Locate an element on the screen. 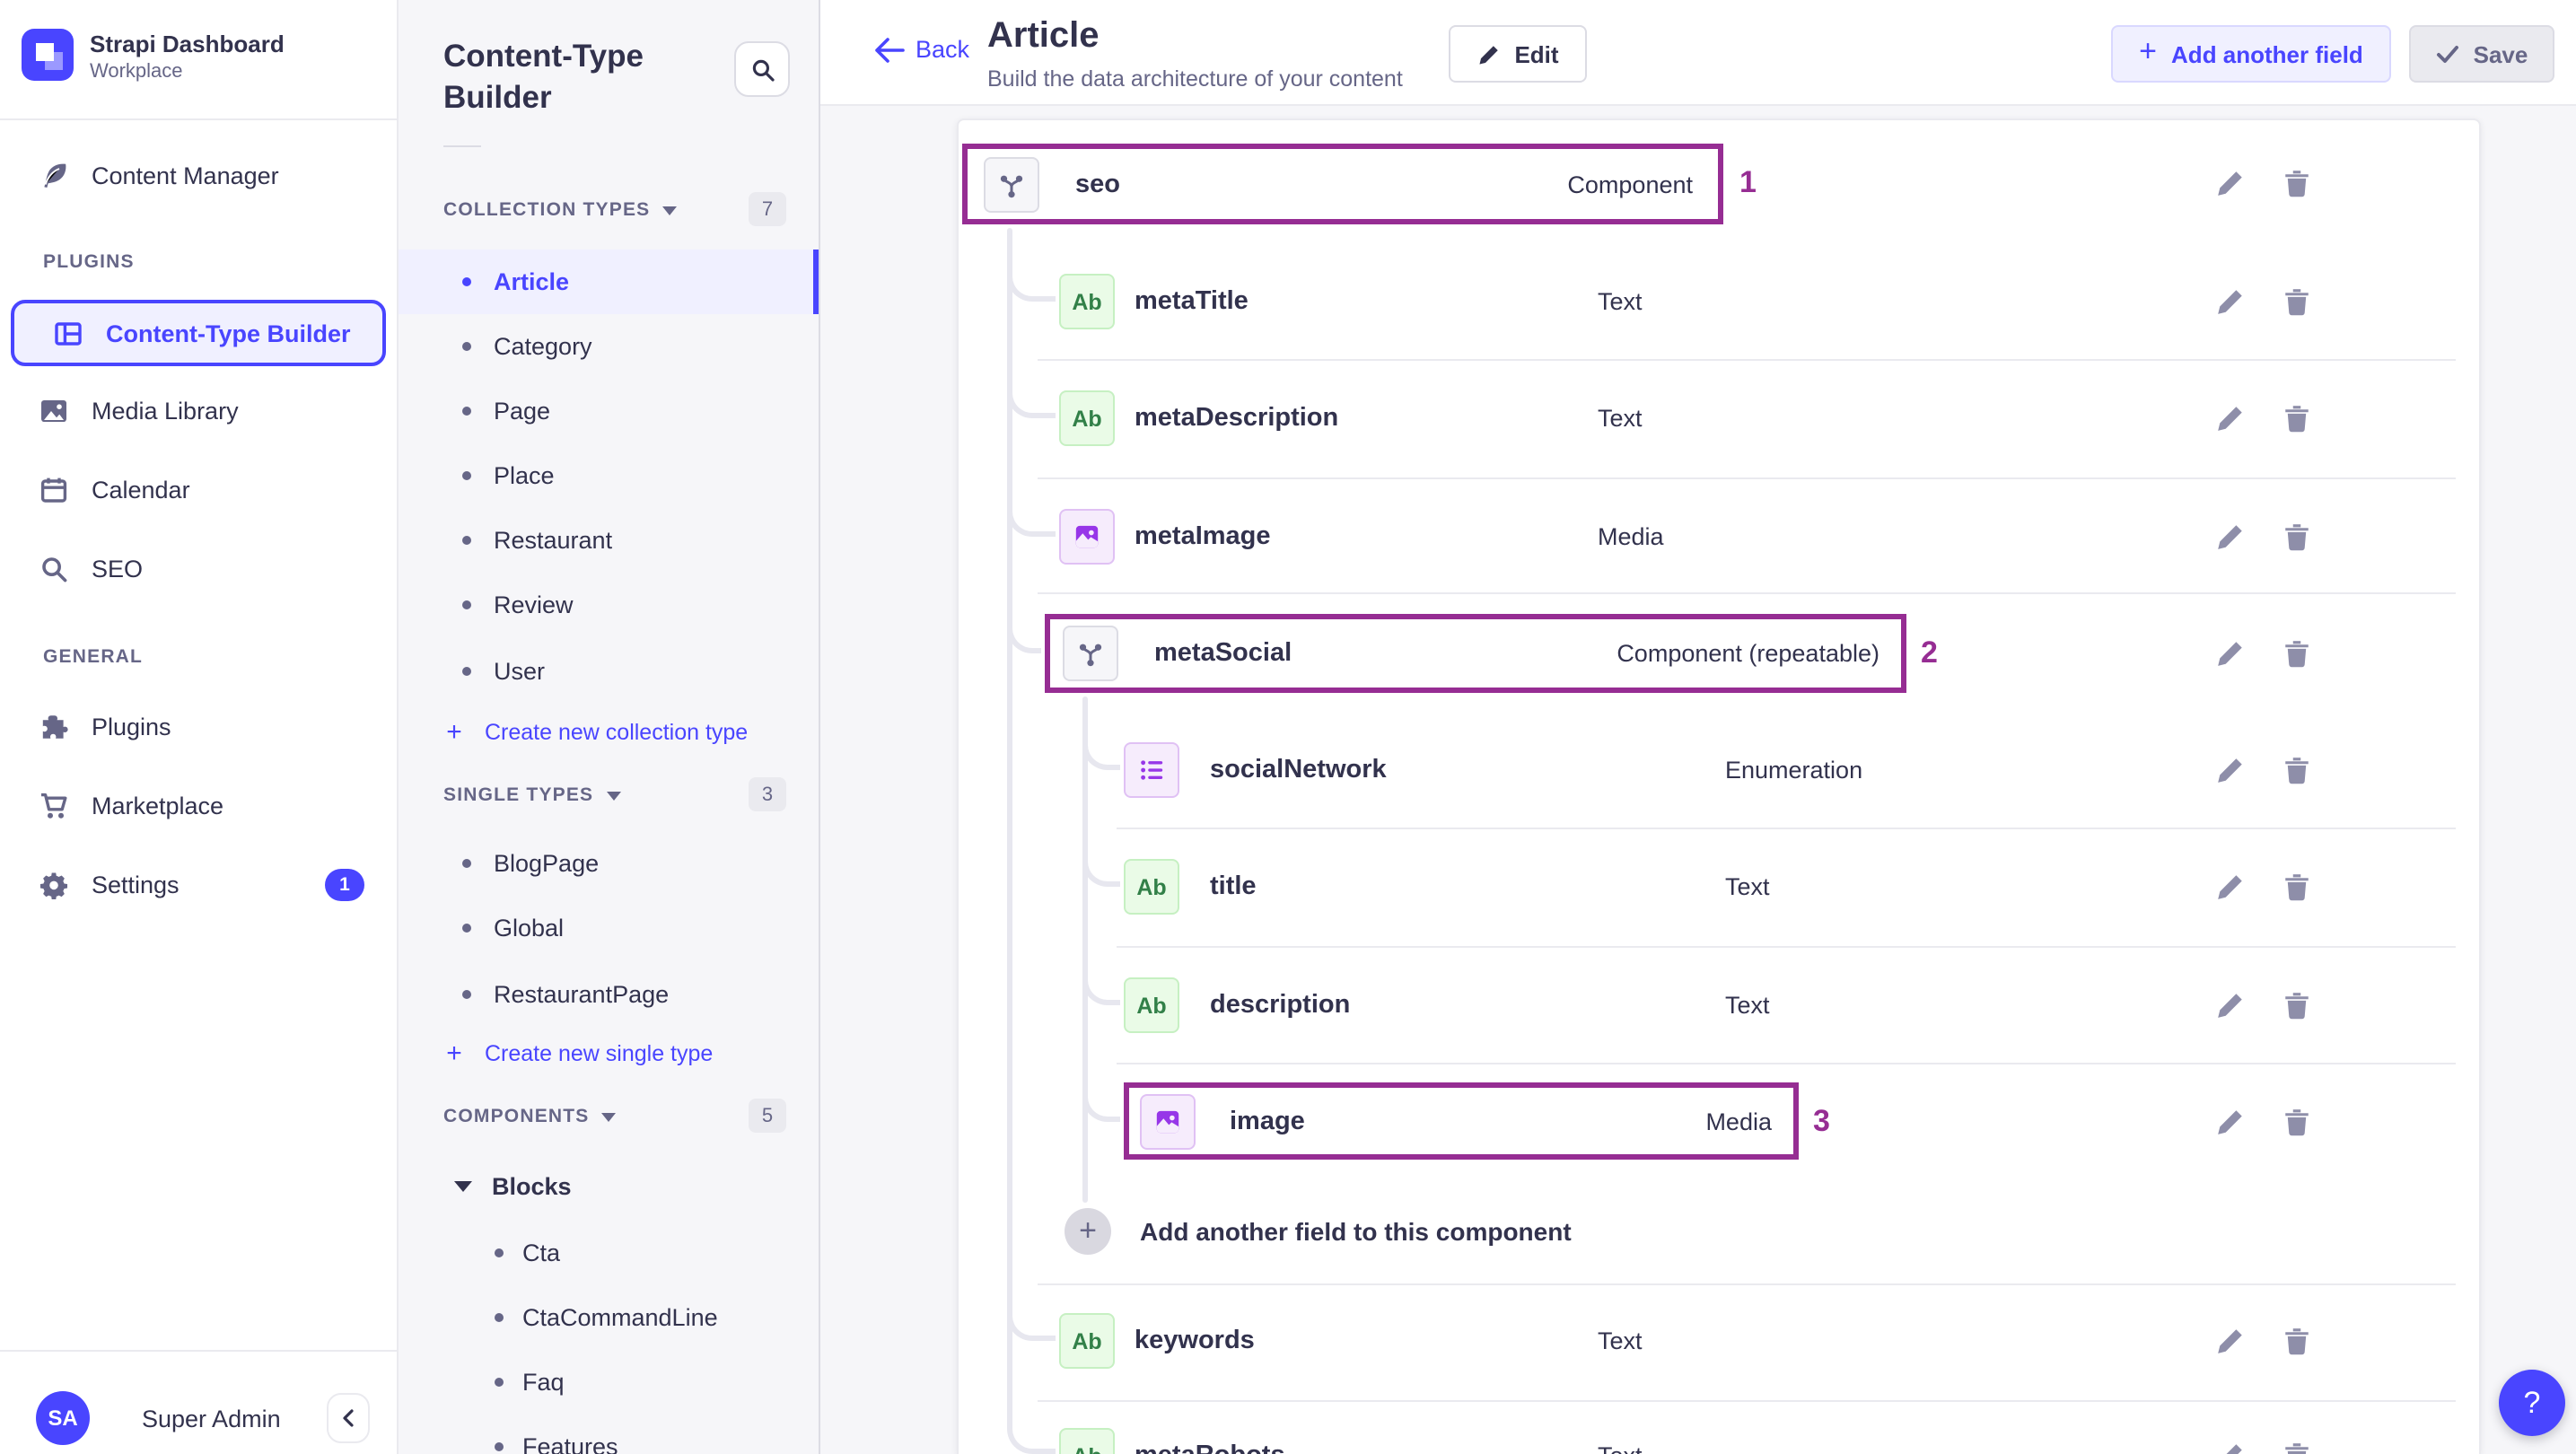 The height and width of the screenshot is (1454, 2576). subnav-item-restaurant: Restaurant is located at coordinates (609, 540).